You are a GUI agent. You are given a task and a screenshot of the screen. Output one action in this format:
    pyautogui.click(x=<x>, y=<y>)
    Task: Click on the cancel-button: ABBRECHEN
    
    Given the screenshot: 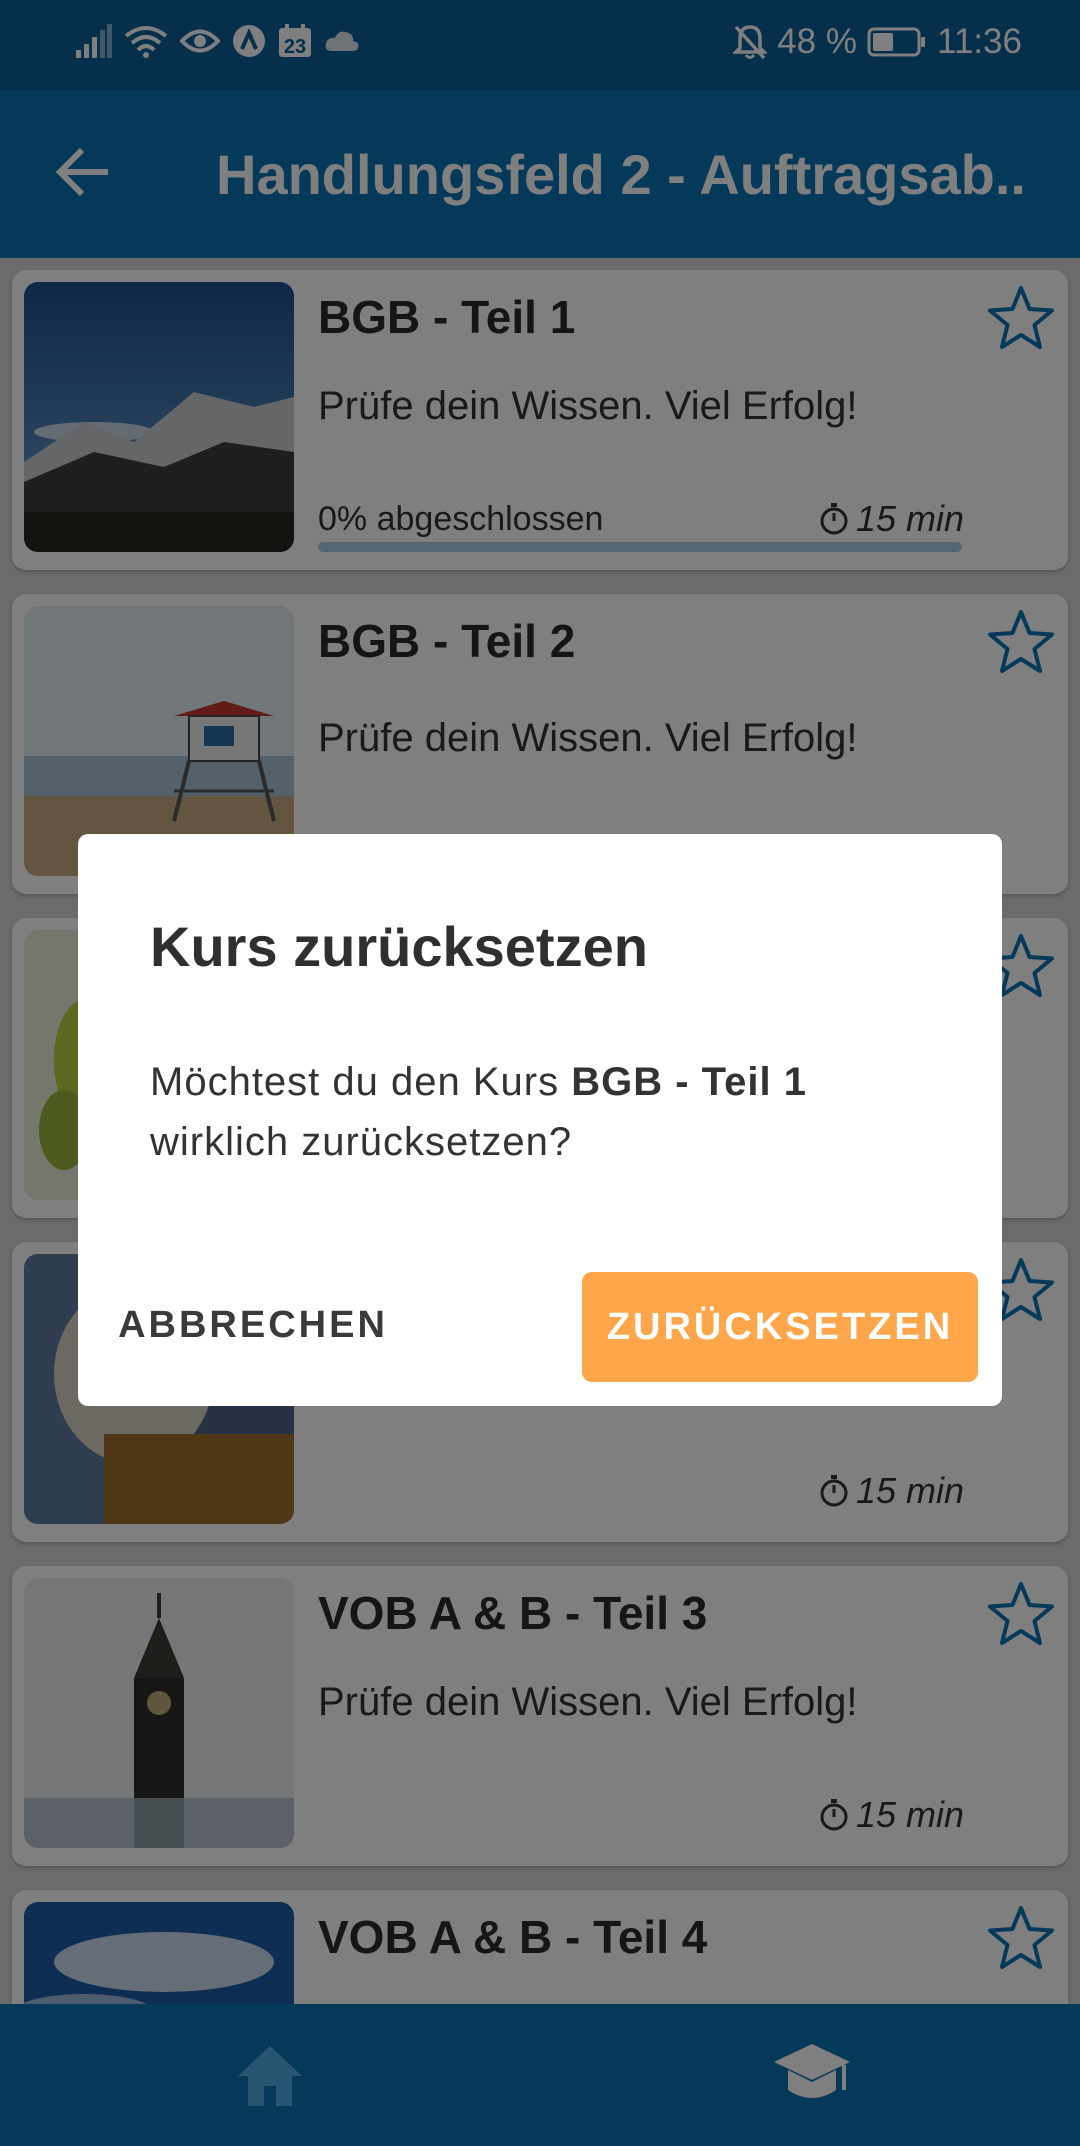 What is the action you would take?
    pyautogui.click(x=253, y=1325)
    